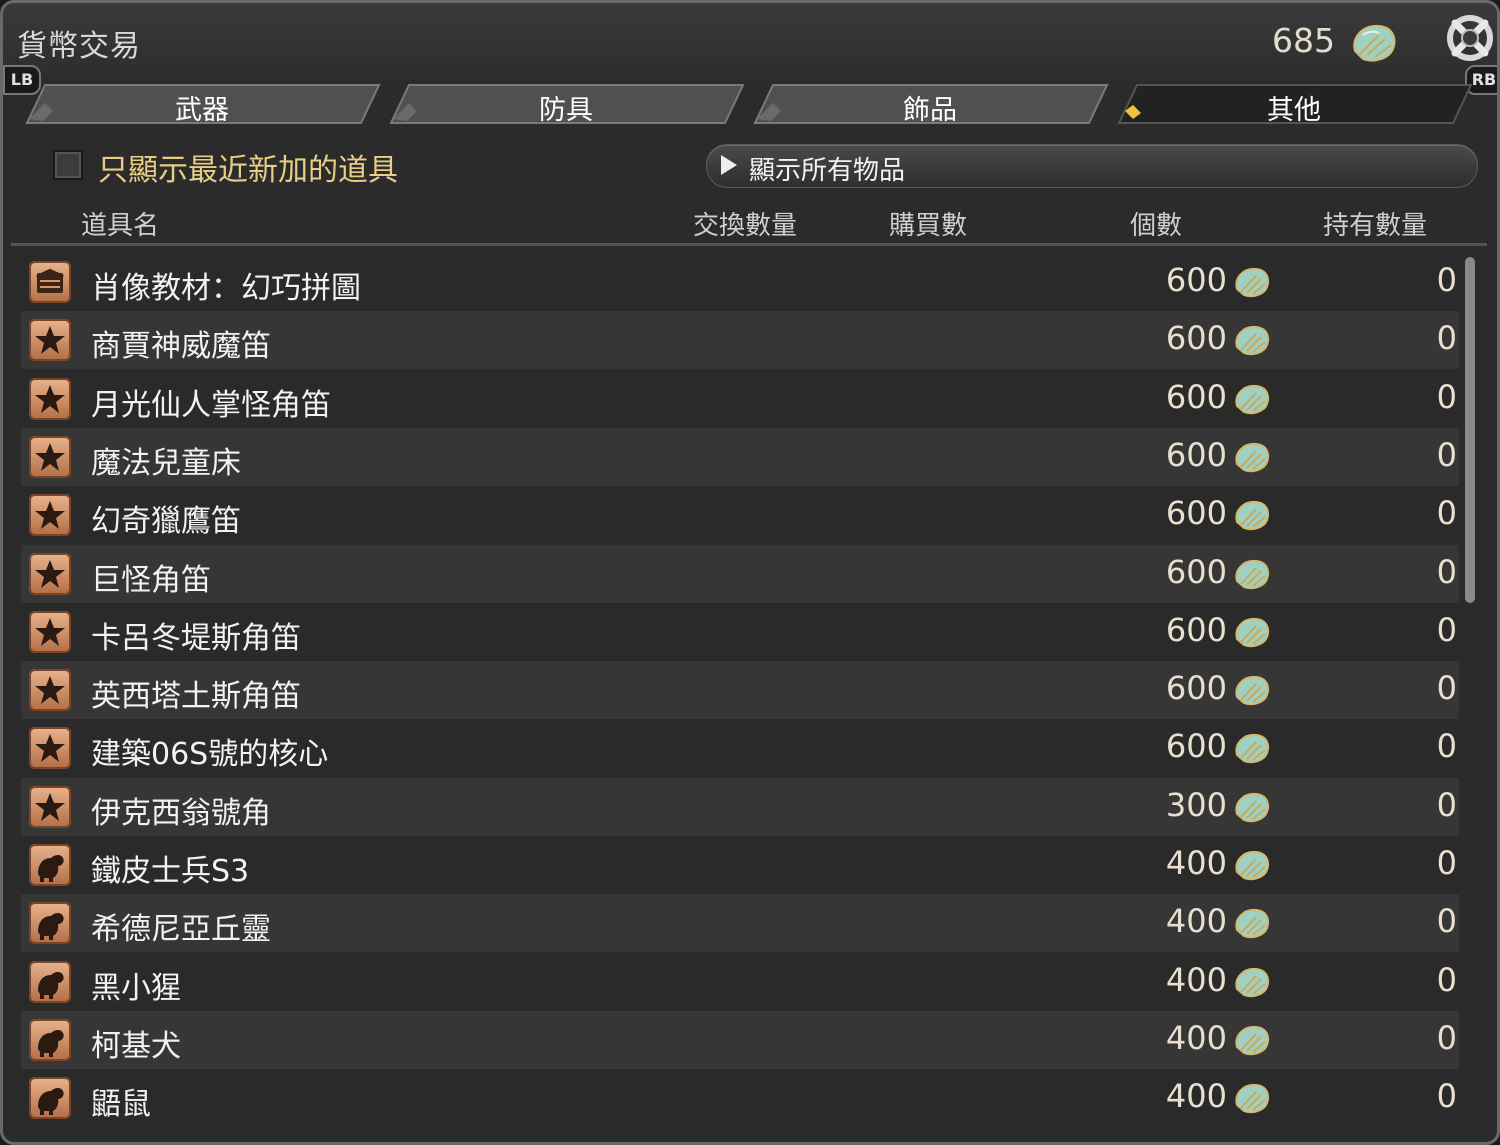  What do you see at coordinates (151, 580) in the screenshot?
I see `item-name: 巨怪角笛` at bounding box center [151, 580].